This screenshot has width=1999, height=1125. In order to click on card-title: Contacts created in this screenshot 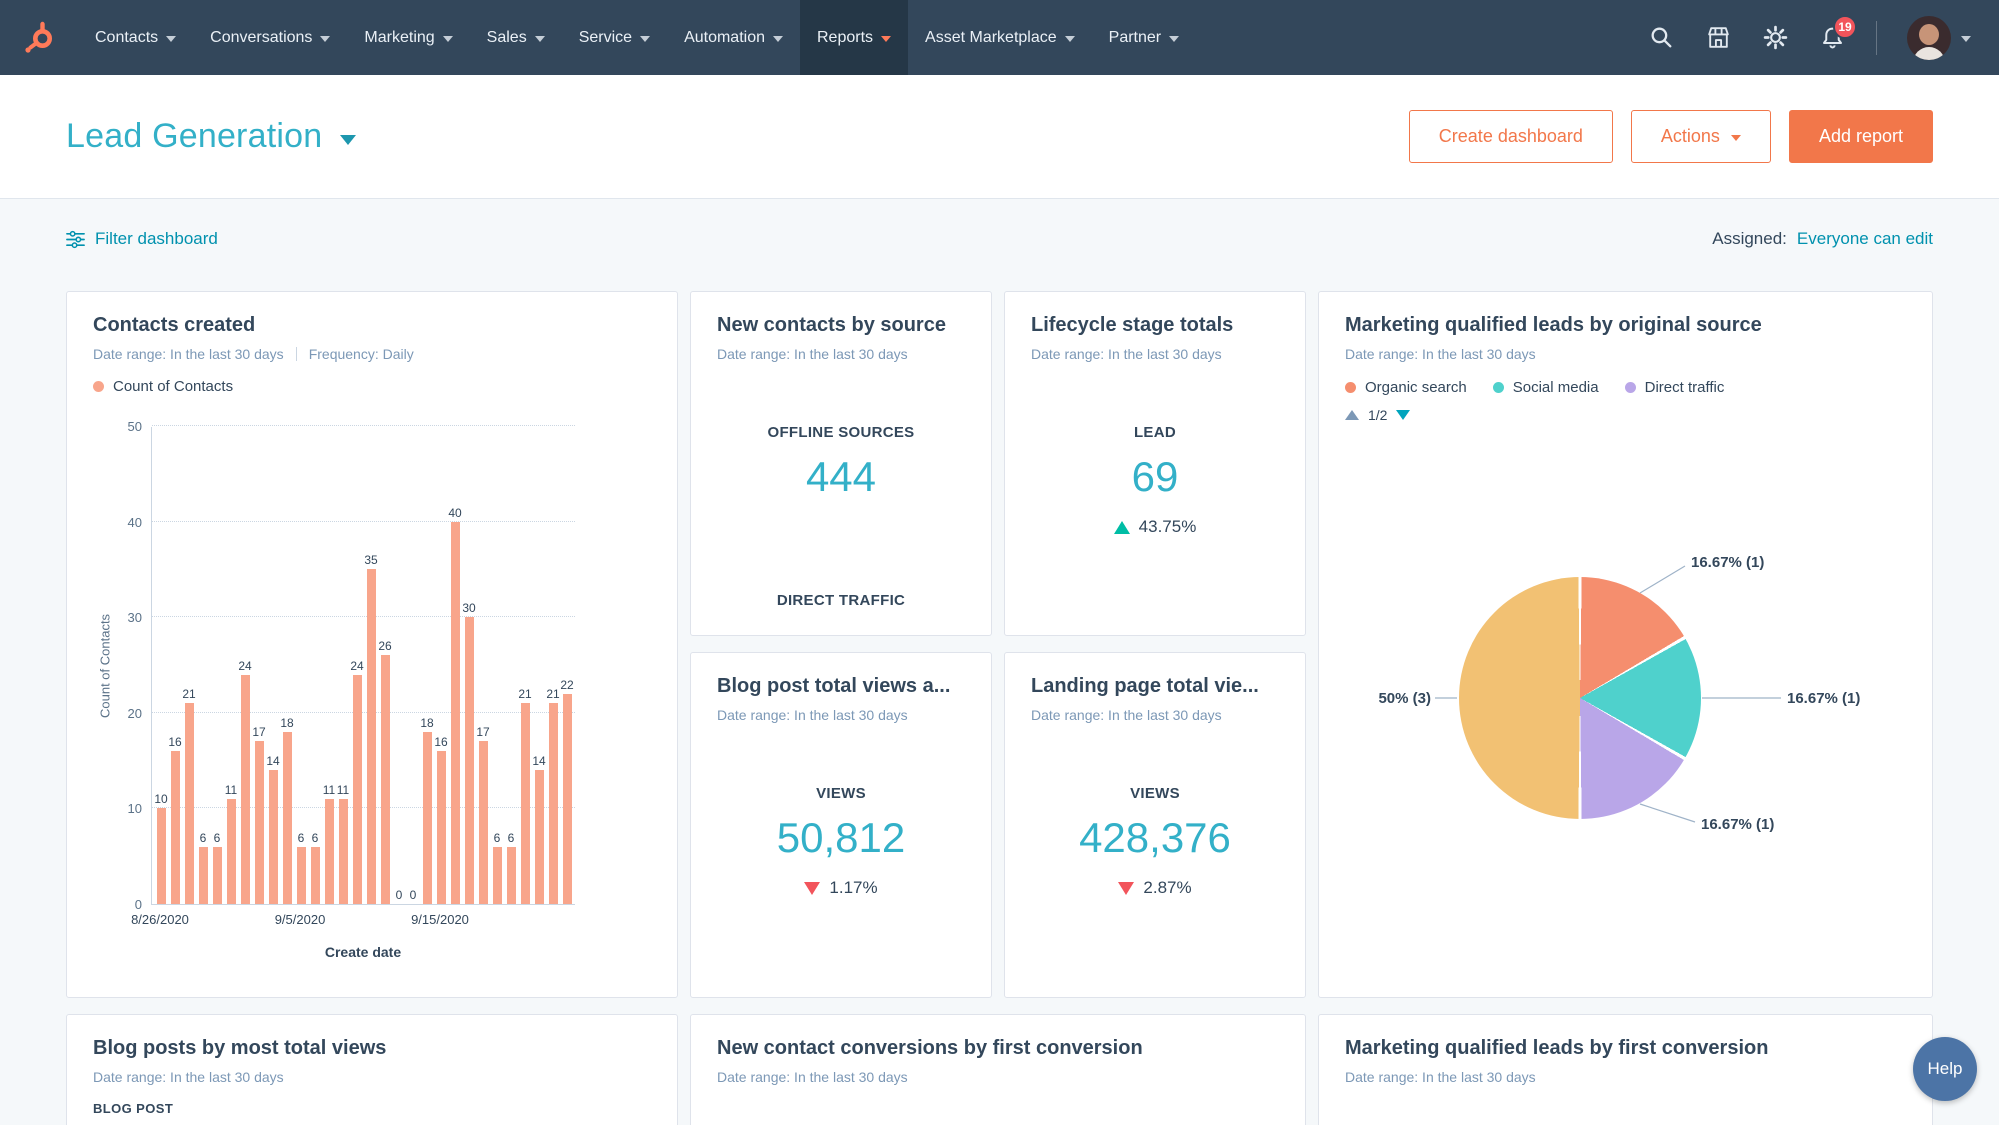, I will do `click(174, 325)`.